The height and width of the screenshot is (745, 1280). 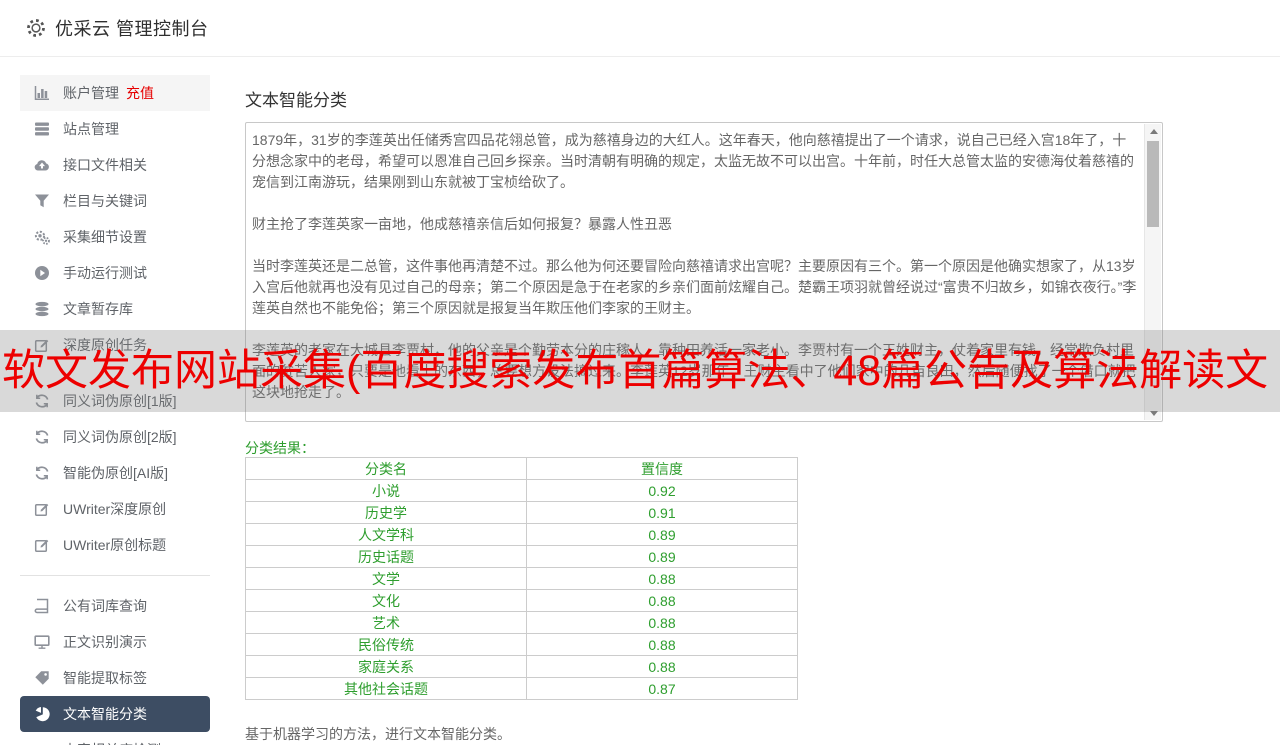 I want to click on triangle-up-icon, so click(x=1153, y=131).